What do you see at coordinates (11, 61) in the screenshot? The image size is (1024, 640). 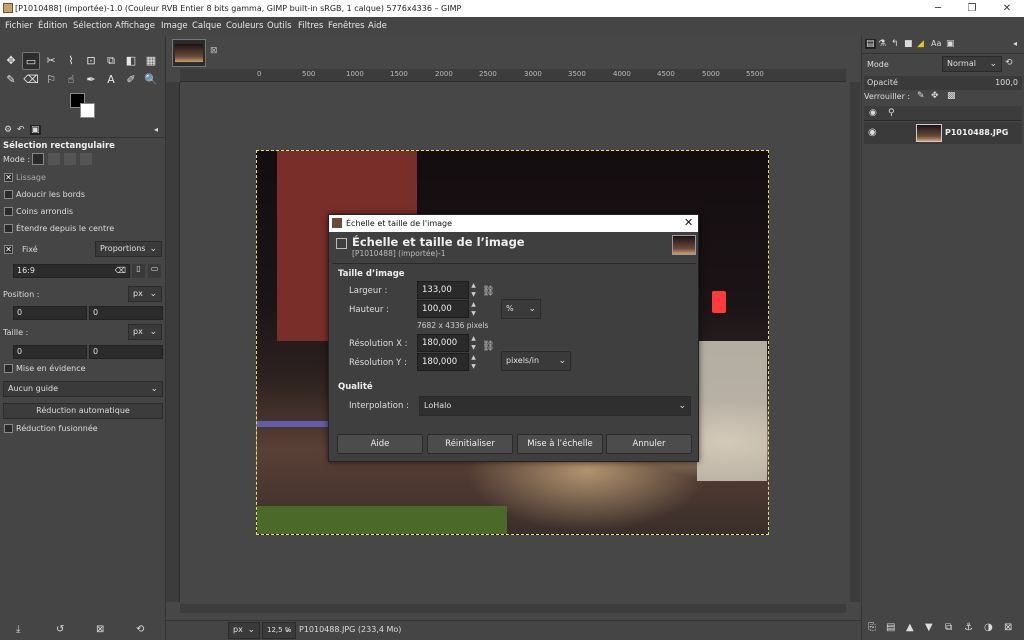 I see `move-icon: ✥` at bounding box center [11, 61].